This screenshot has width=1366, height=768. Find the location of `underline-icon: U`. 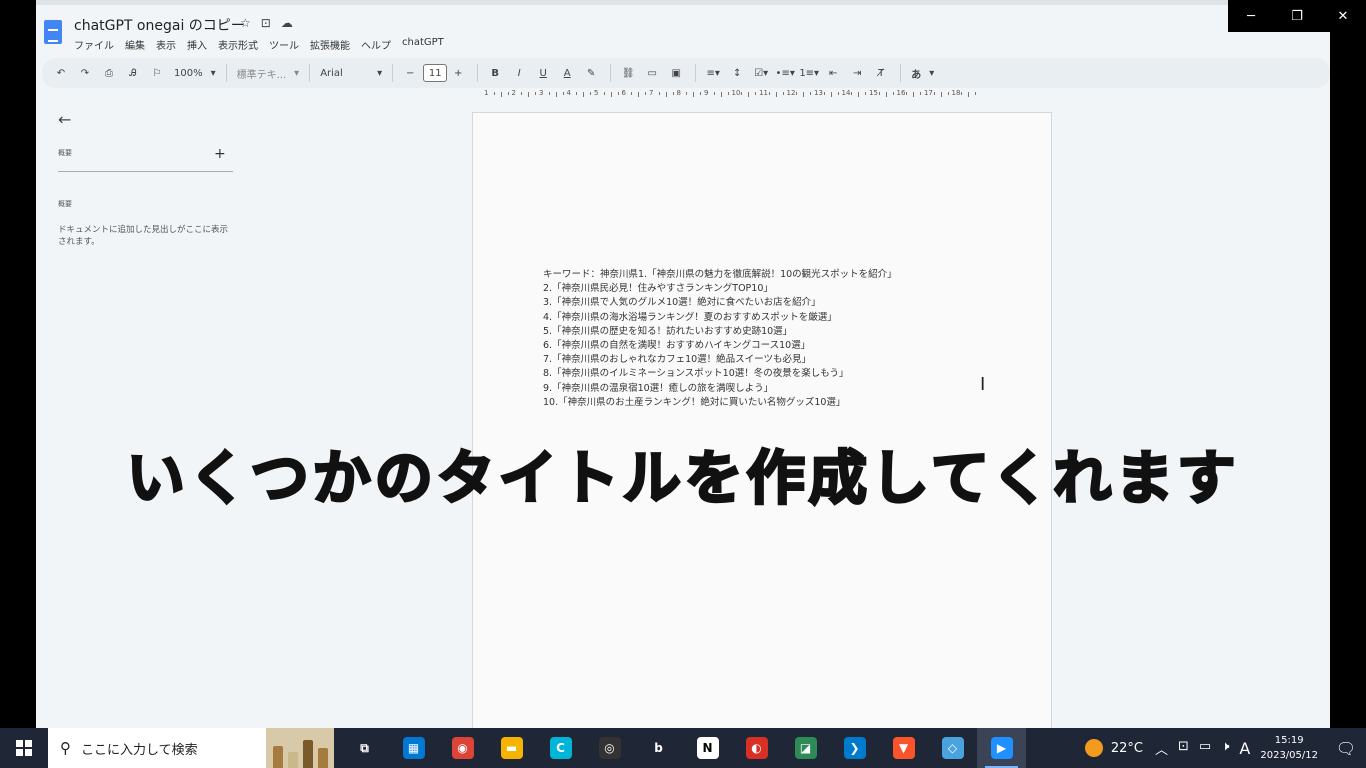

underline-icon: U is located at coordinates (543, 73).